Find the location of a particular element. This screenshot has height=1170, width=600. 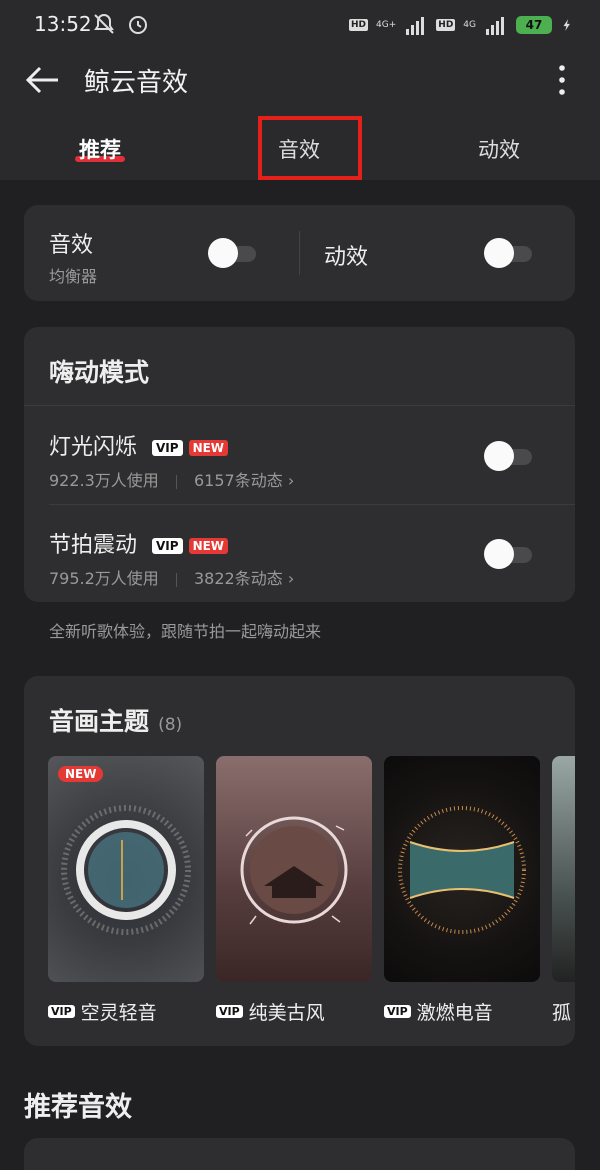

theme-thumb-electronic is located at coordinates (462, 869).